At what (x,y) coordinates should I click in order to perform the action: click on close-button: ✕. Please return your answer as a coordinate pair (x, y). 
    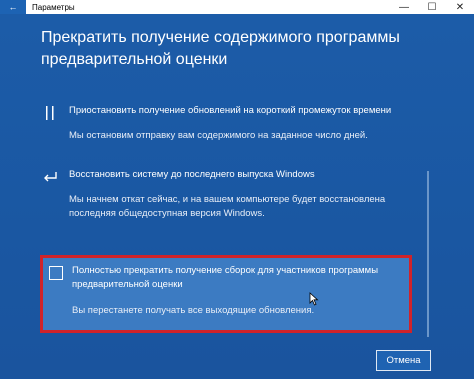
    Looking at the image, I should click on (460, 7).